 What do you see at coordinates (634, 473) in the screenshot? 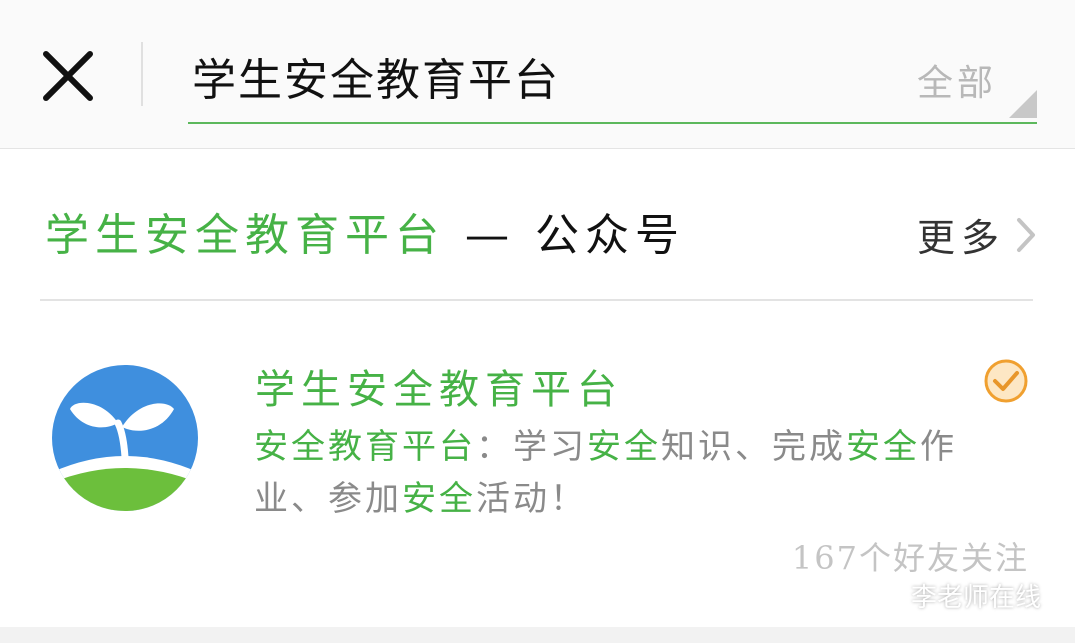
I see `account-description: 安全教育平台：学习安全知识、完成安全作业、参加安全活动！` at bounding box center [634, 473].